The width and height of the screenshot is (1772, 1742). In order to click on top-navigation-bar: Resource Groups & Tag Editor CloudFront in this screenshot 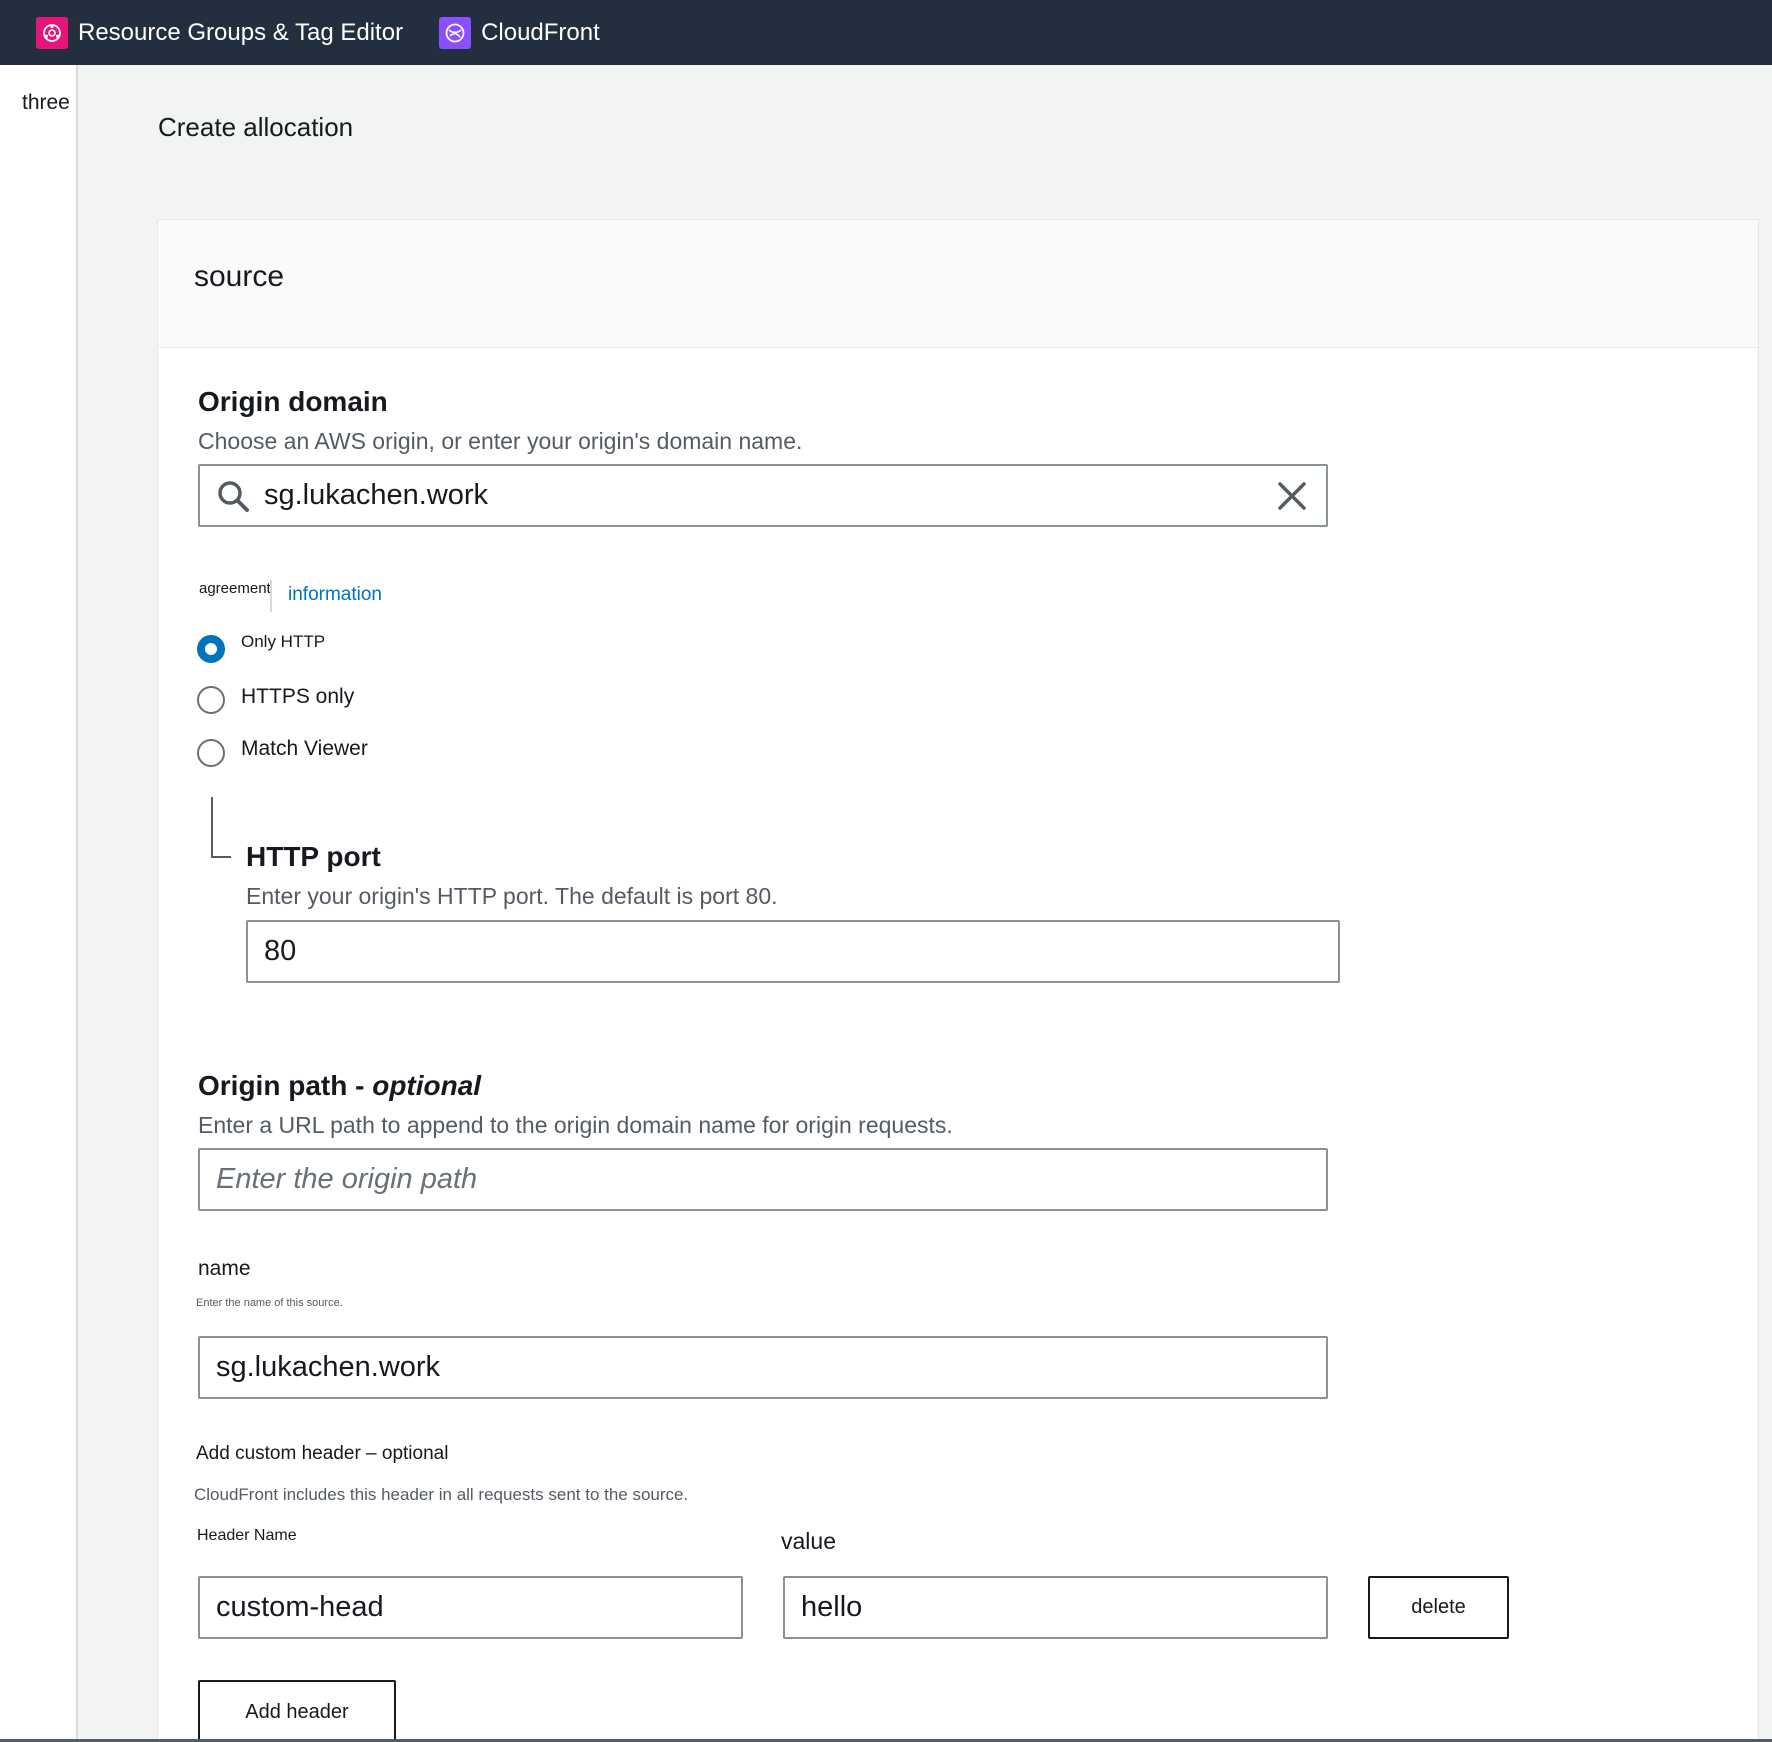, I will do `click(886, 32)`.